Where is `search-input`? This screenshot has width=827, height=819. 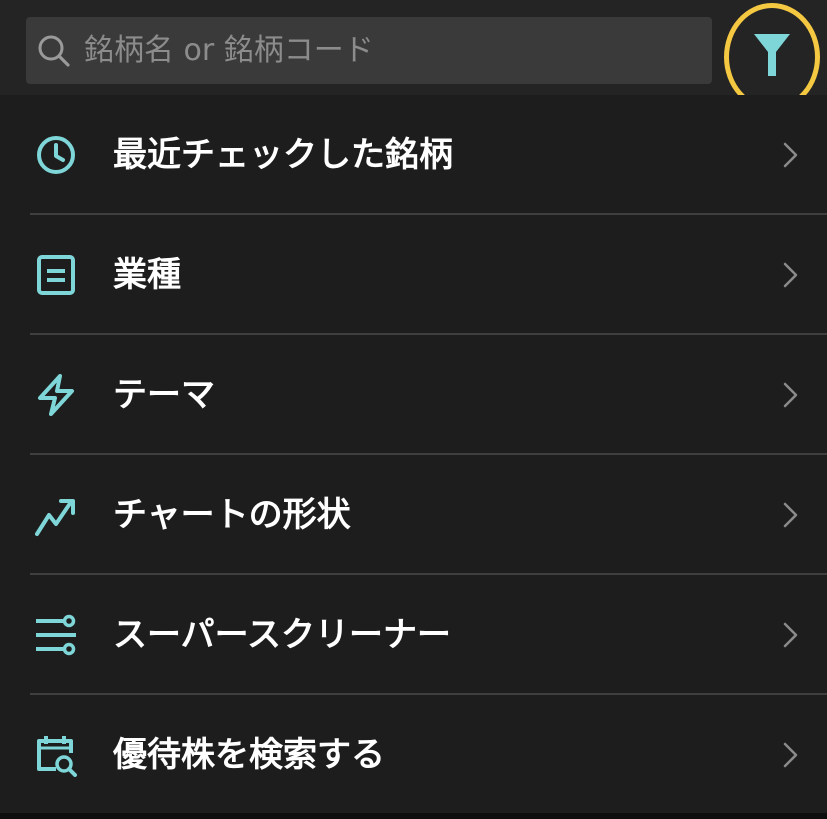
search-input is located at coordinates (384, 50).